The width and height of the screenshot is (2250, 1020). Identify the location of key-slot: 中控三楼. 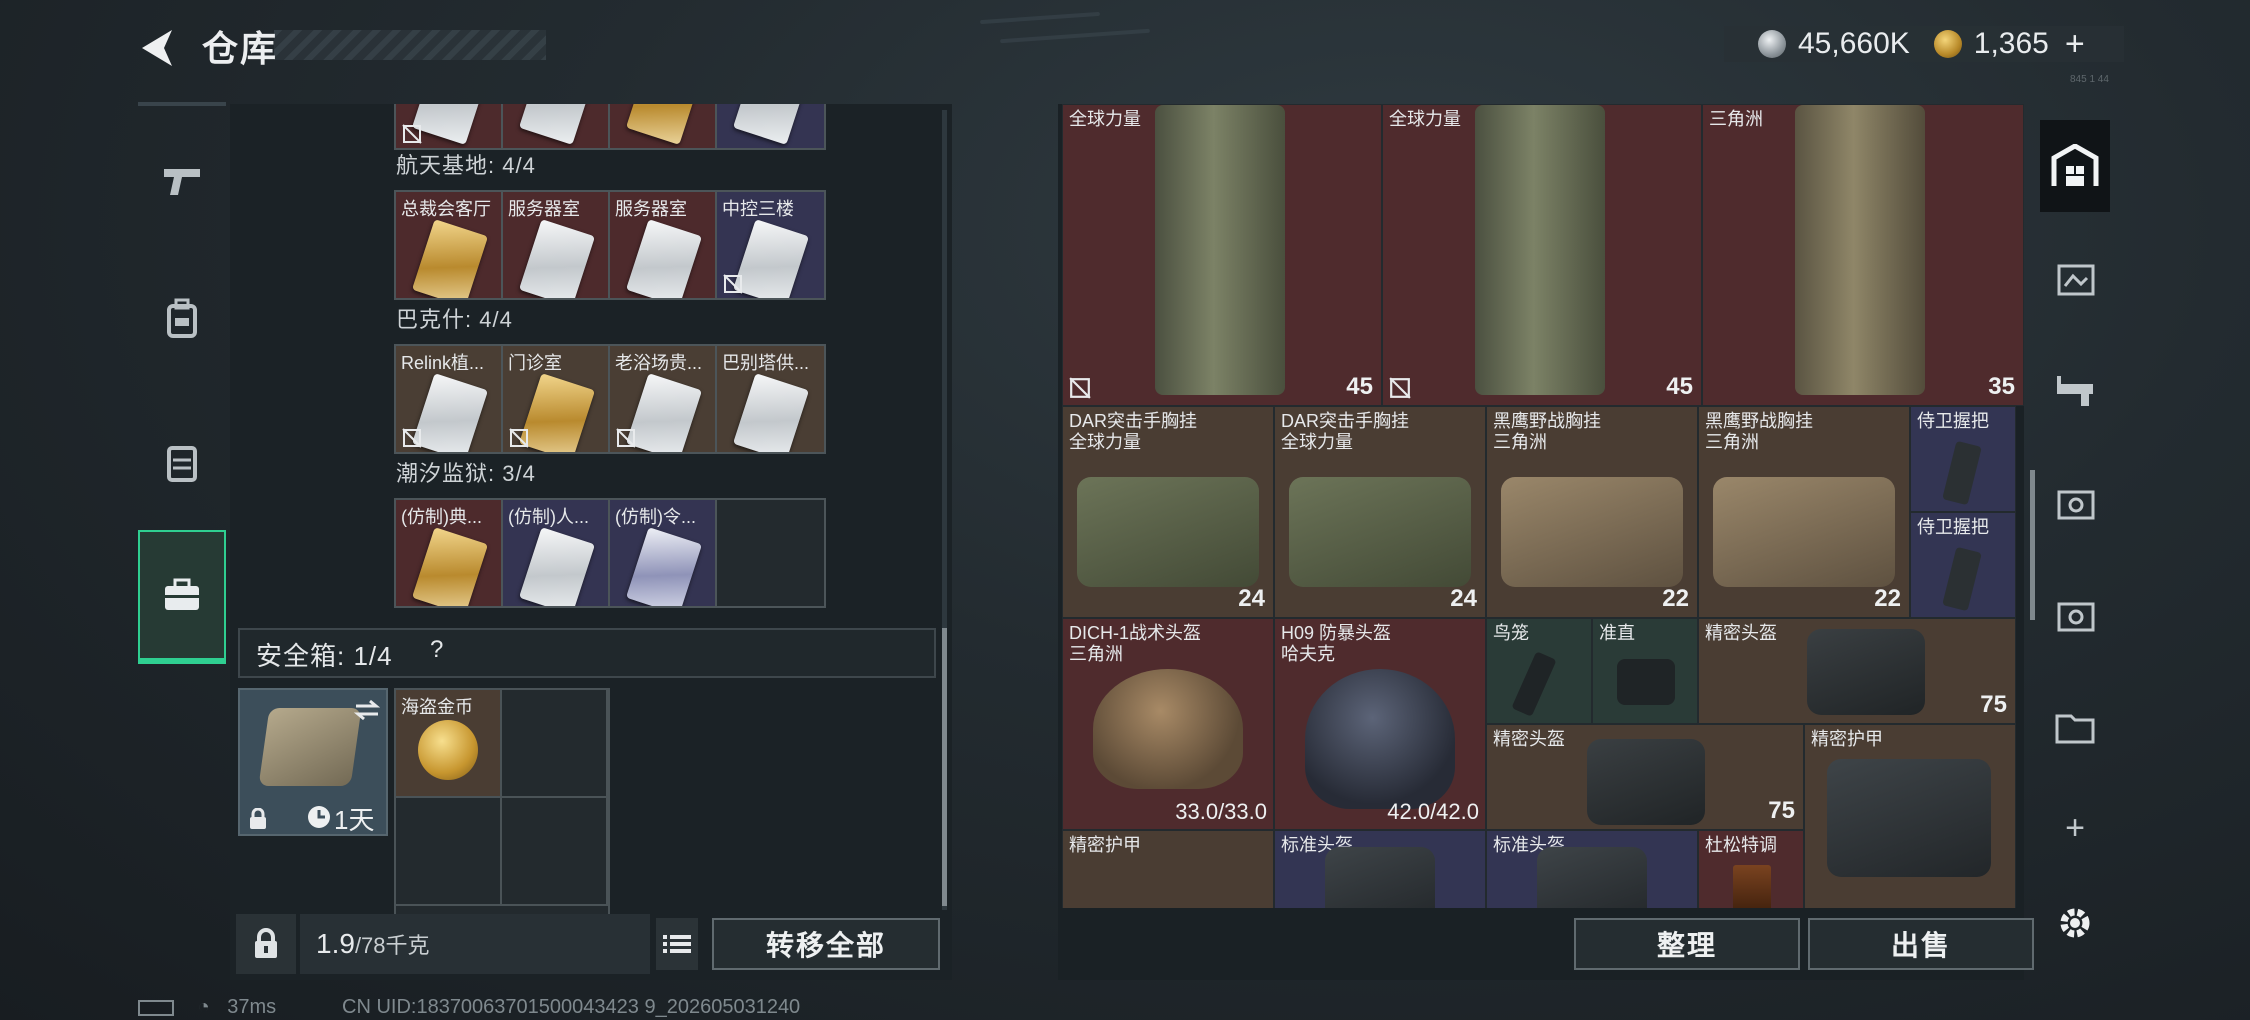
(770, 245).